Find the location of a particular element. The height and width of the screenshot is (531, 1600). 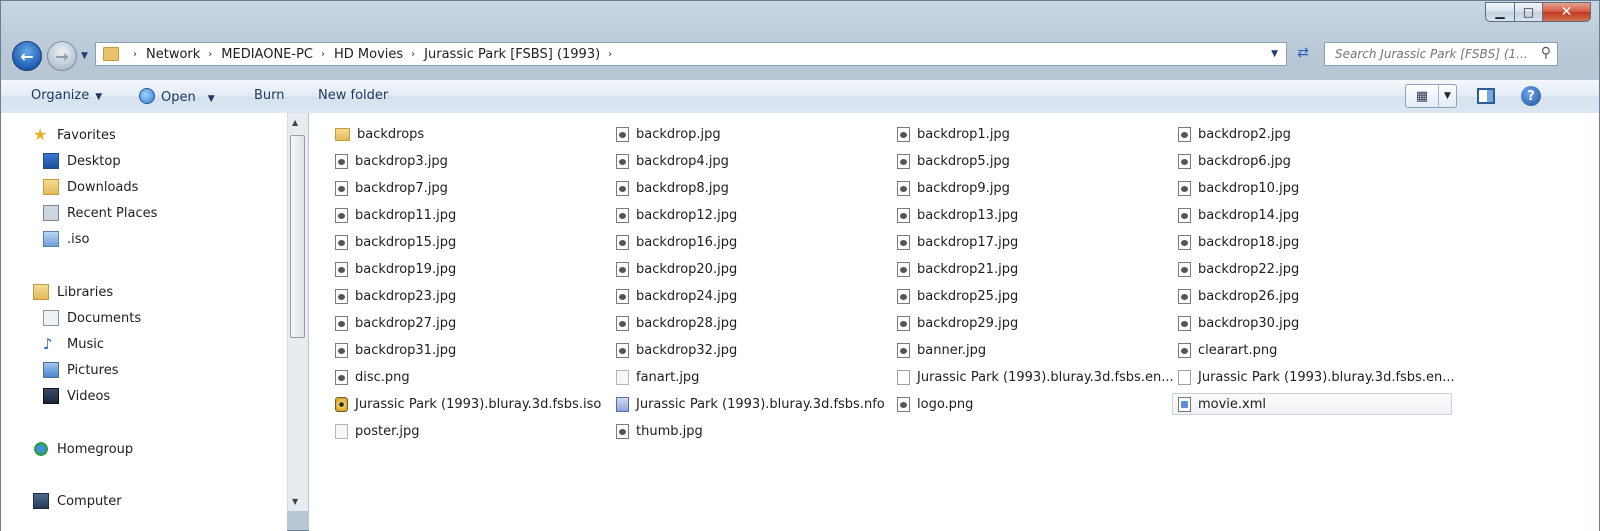

file-name: backdrop32.jpg is located at coordinates (687, 350).